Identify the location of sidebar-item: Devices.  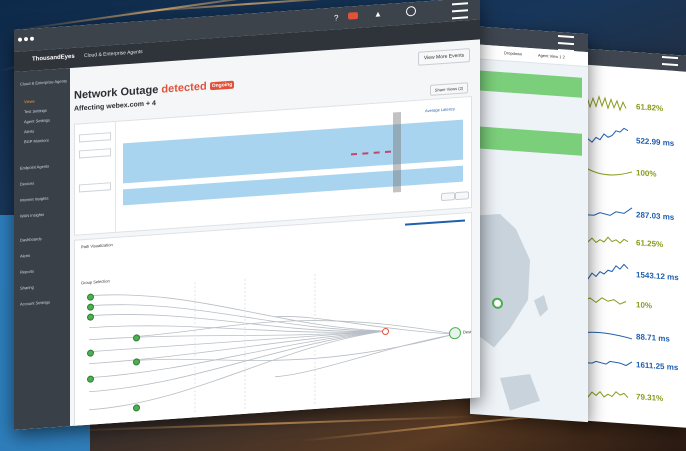
(27, 184).